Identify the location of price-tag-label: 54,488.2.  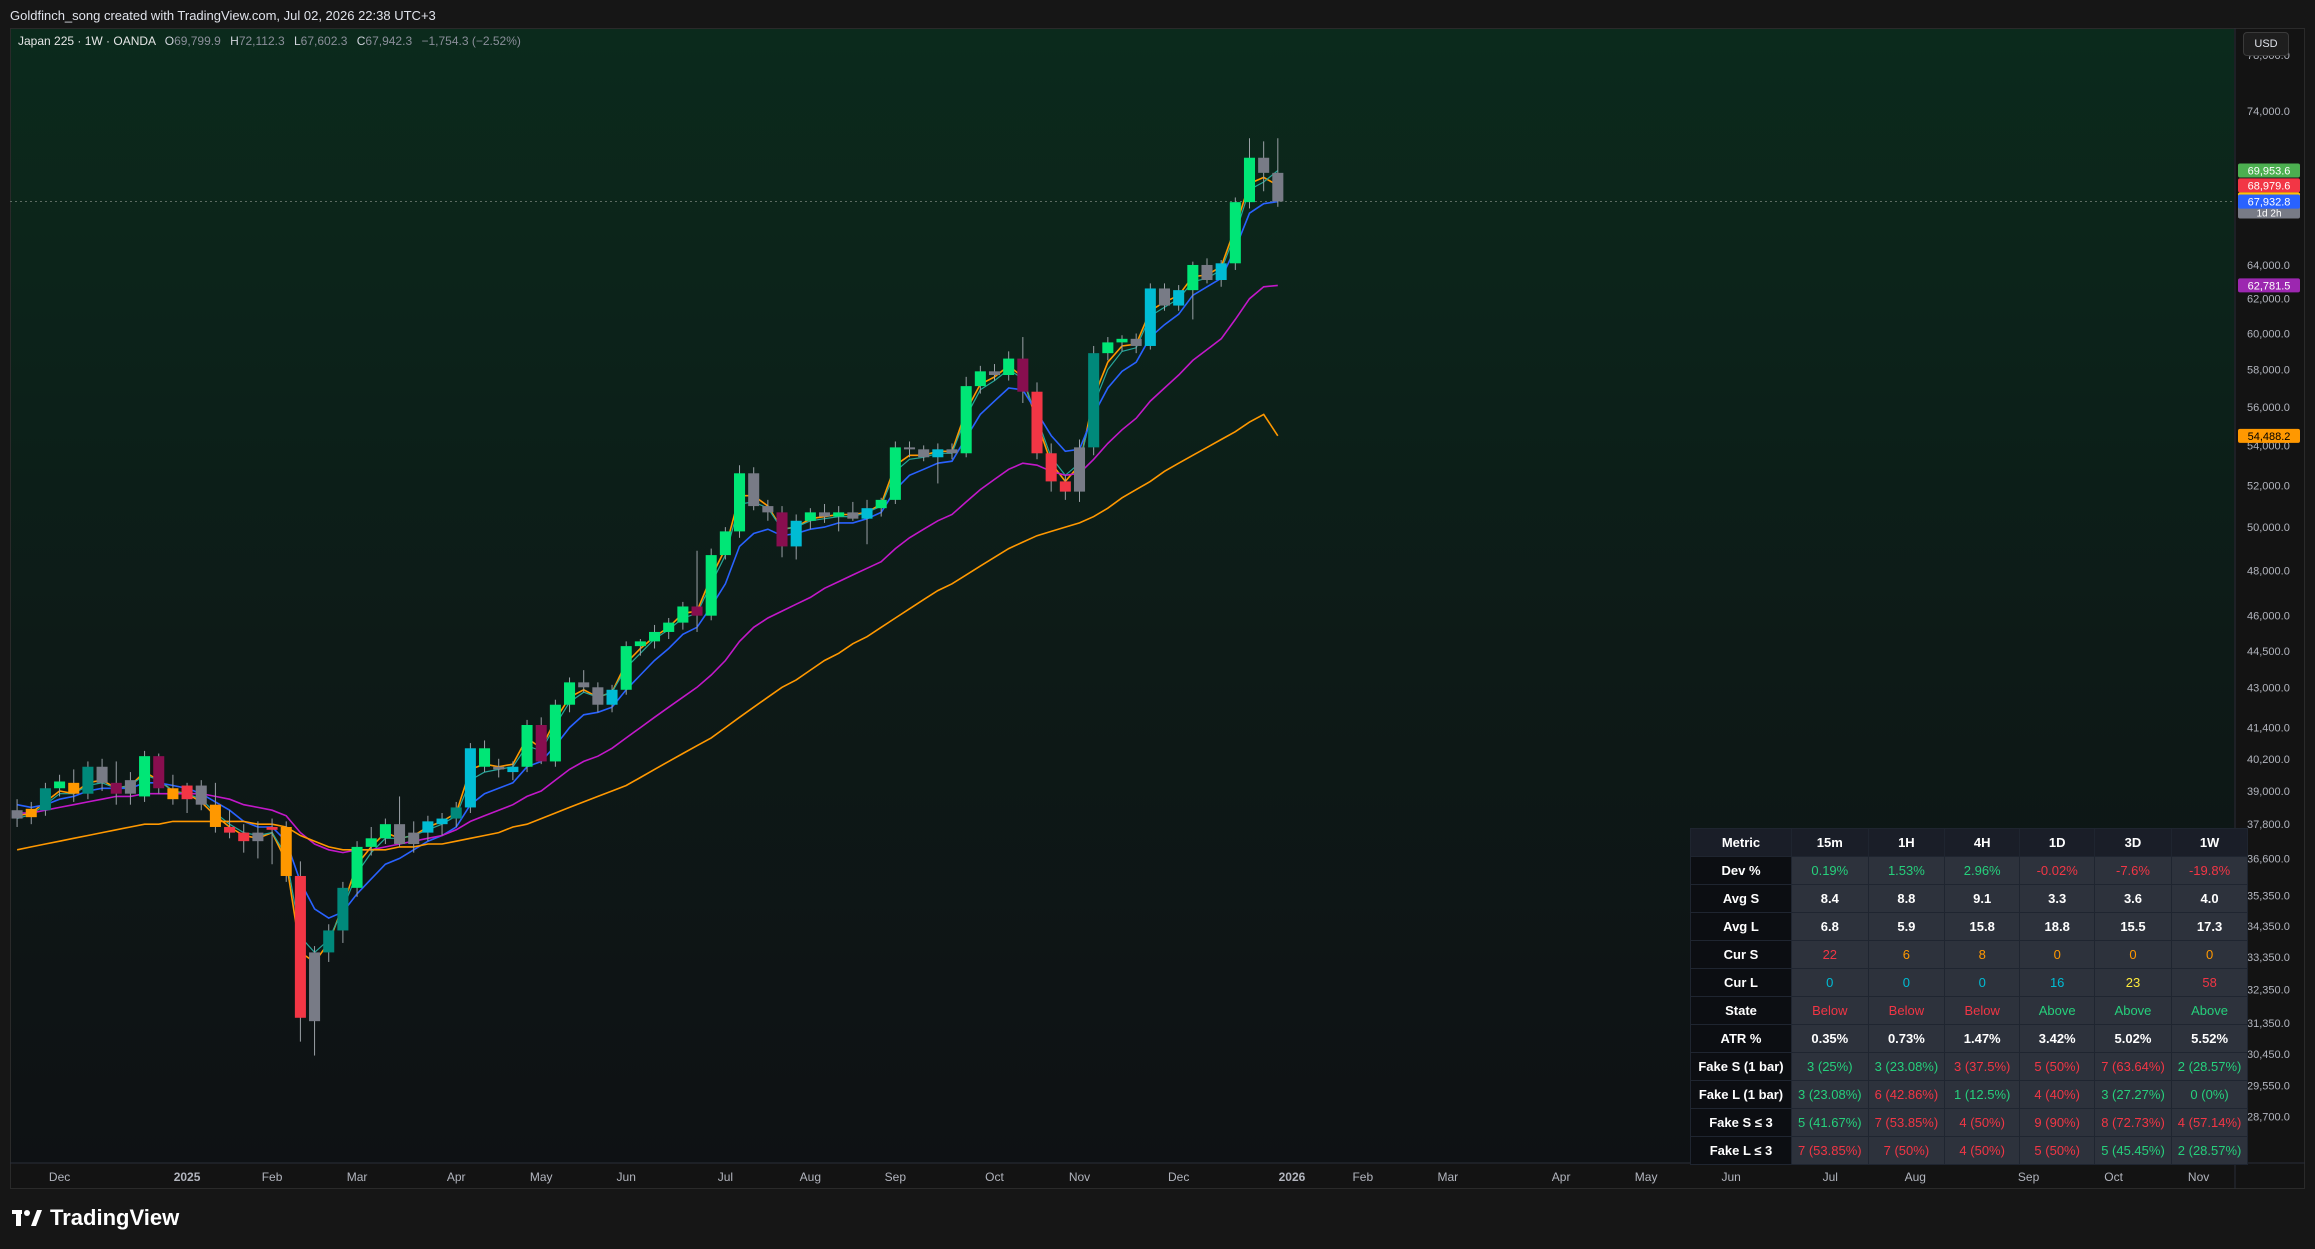
(2269, 437).